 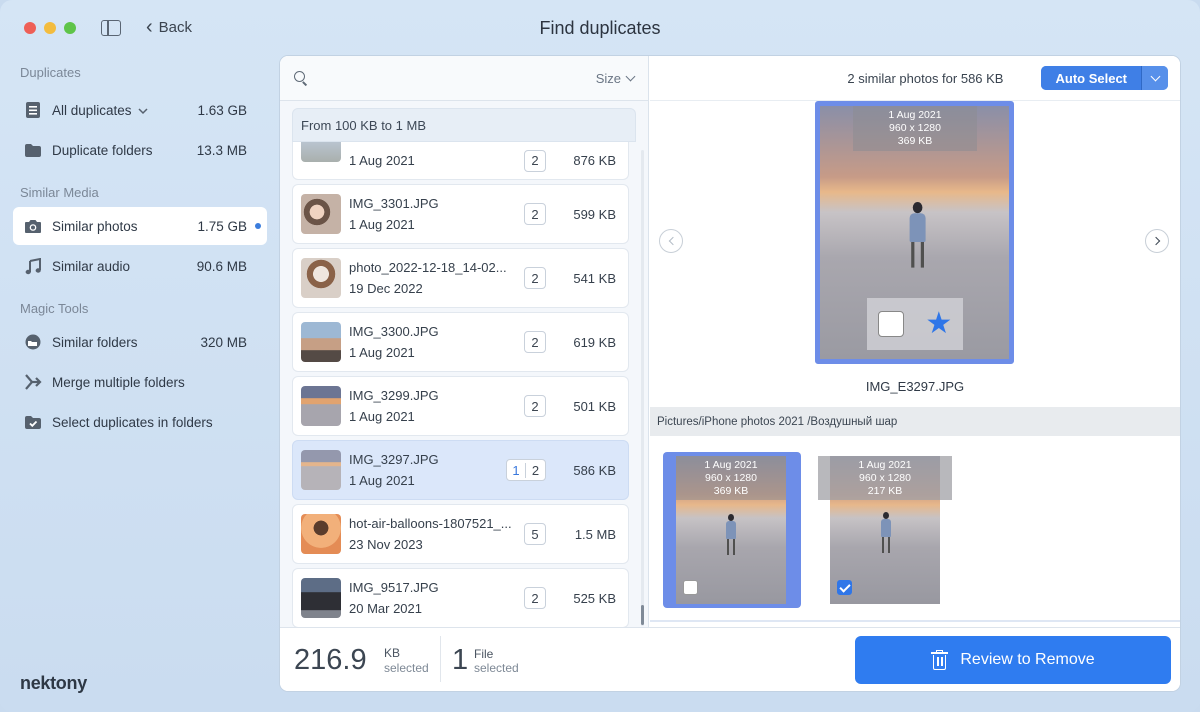 I want to click on auto-select-label: Auto Select, so click(x=1091, y=78).